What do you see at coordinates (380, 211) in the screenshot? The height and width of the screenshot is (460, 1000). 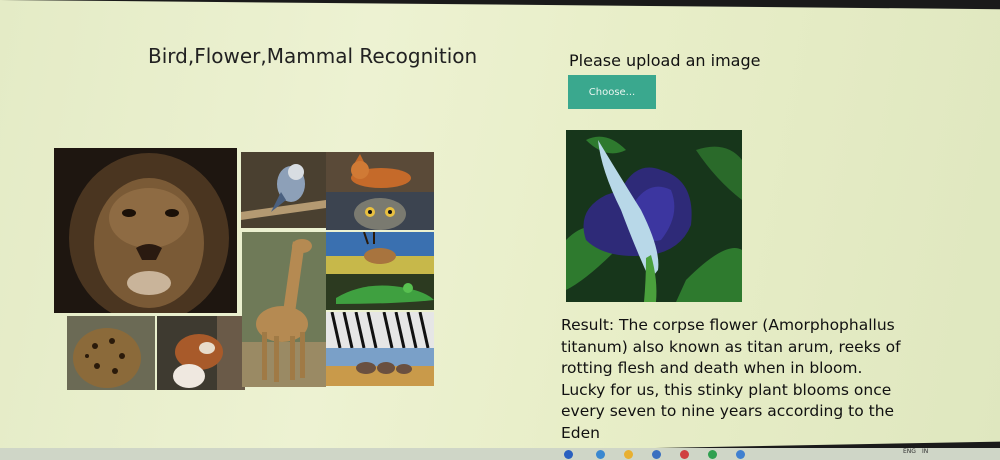 I see `owl-photo` at bounding box center [380, 211].